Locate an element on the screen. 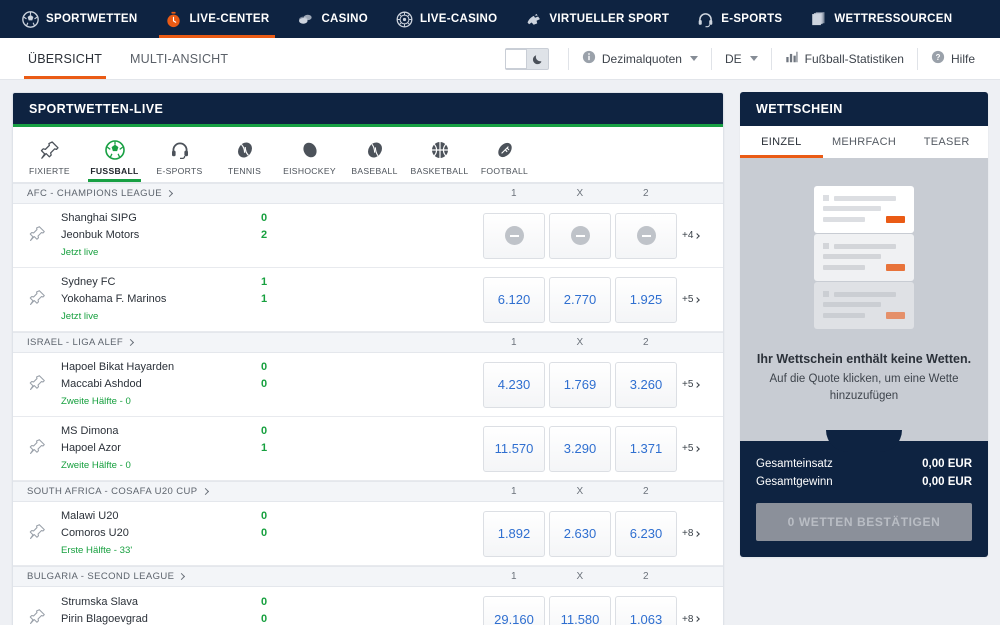 This screenshot has height=625, width=1000. odds-button: 1.063 is located at coordinates (646, 610).